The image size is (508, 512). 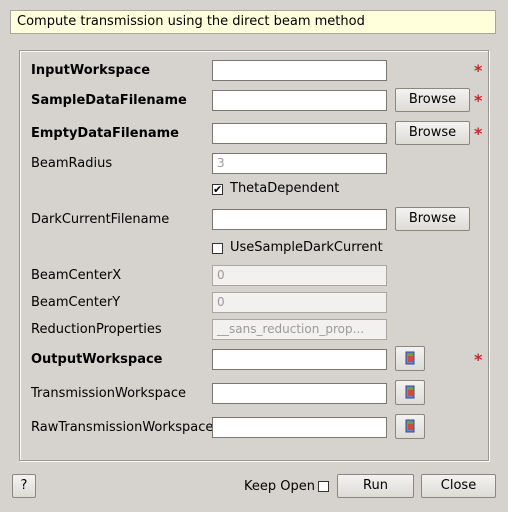 What do you see at coordinates (72, 163) in the screenshot?
I see `beam-radius-label: BeamRadius` at bounding box center [72, 163].